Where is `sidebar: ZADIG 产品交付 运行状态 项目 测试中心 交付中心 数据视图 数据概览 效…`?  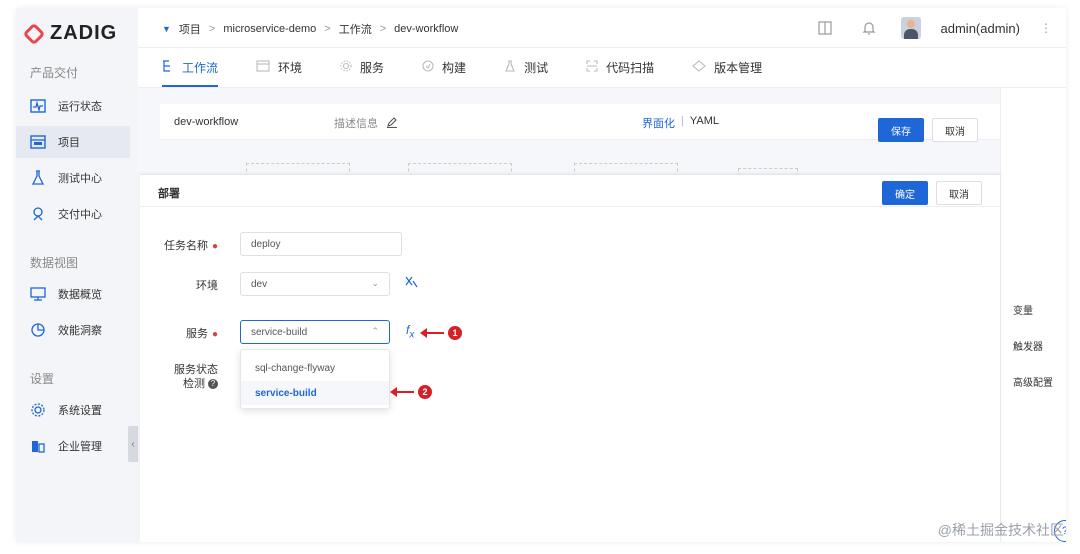
sidebar: ZADIG 产品交付 运行状态 项目 测试中心 交付中心 数据视图 数据概览 效… is located at coordinates (77, 275).